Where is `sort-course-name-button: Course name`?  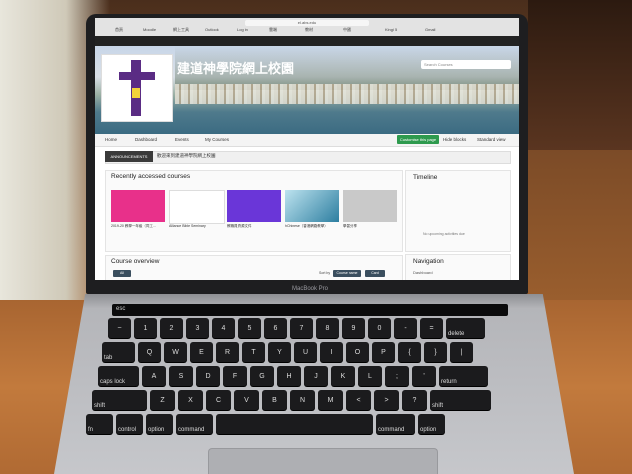
sort-course-name-button: Course name is located at coordinates (347, 273).